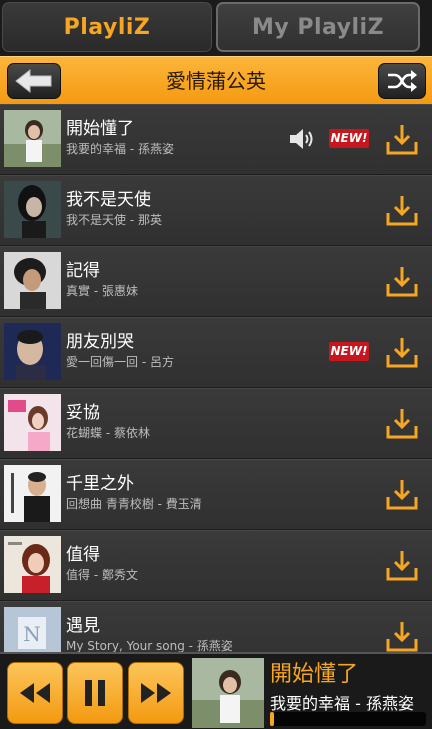 The width and height of the screenshot is (432, 729). Describe the element at coordinates (216, 423) in the screenshot. I see `song-row: 妥協 花蝴蝶 - 蔡依林` at that location.